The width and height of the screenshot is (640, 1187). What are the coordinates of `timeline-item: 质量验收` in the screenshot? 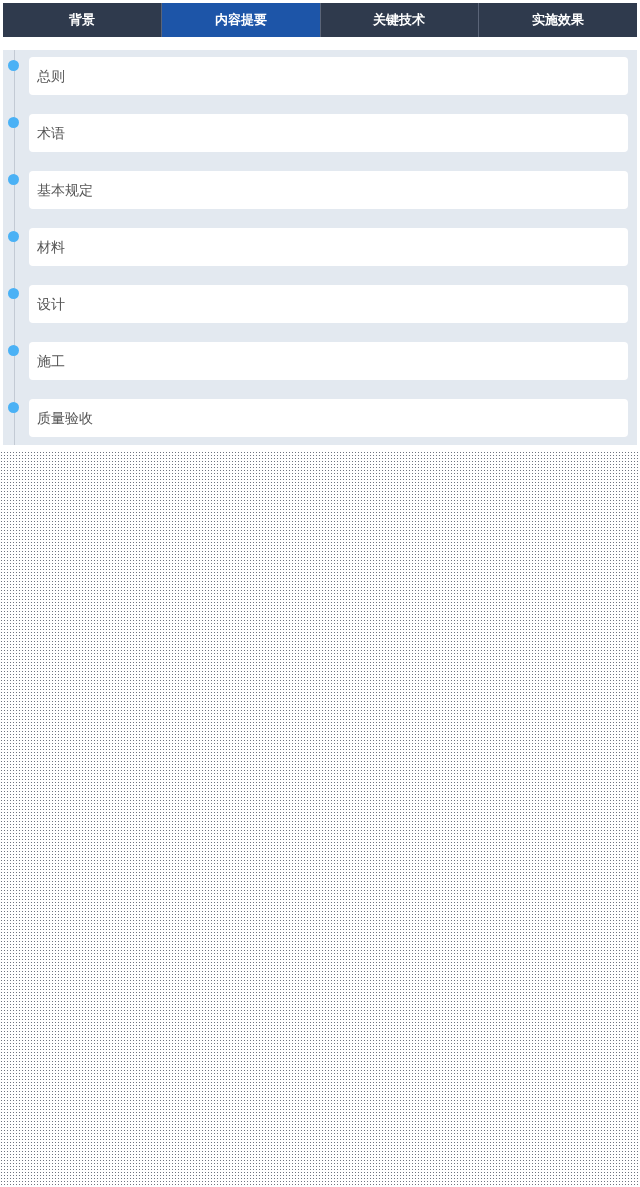 It's located at (328, 418).